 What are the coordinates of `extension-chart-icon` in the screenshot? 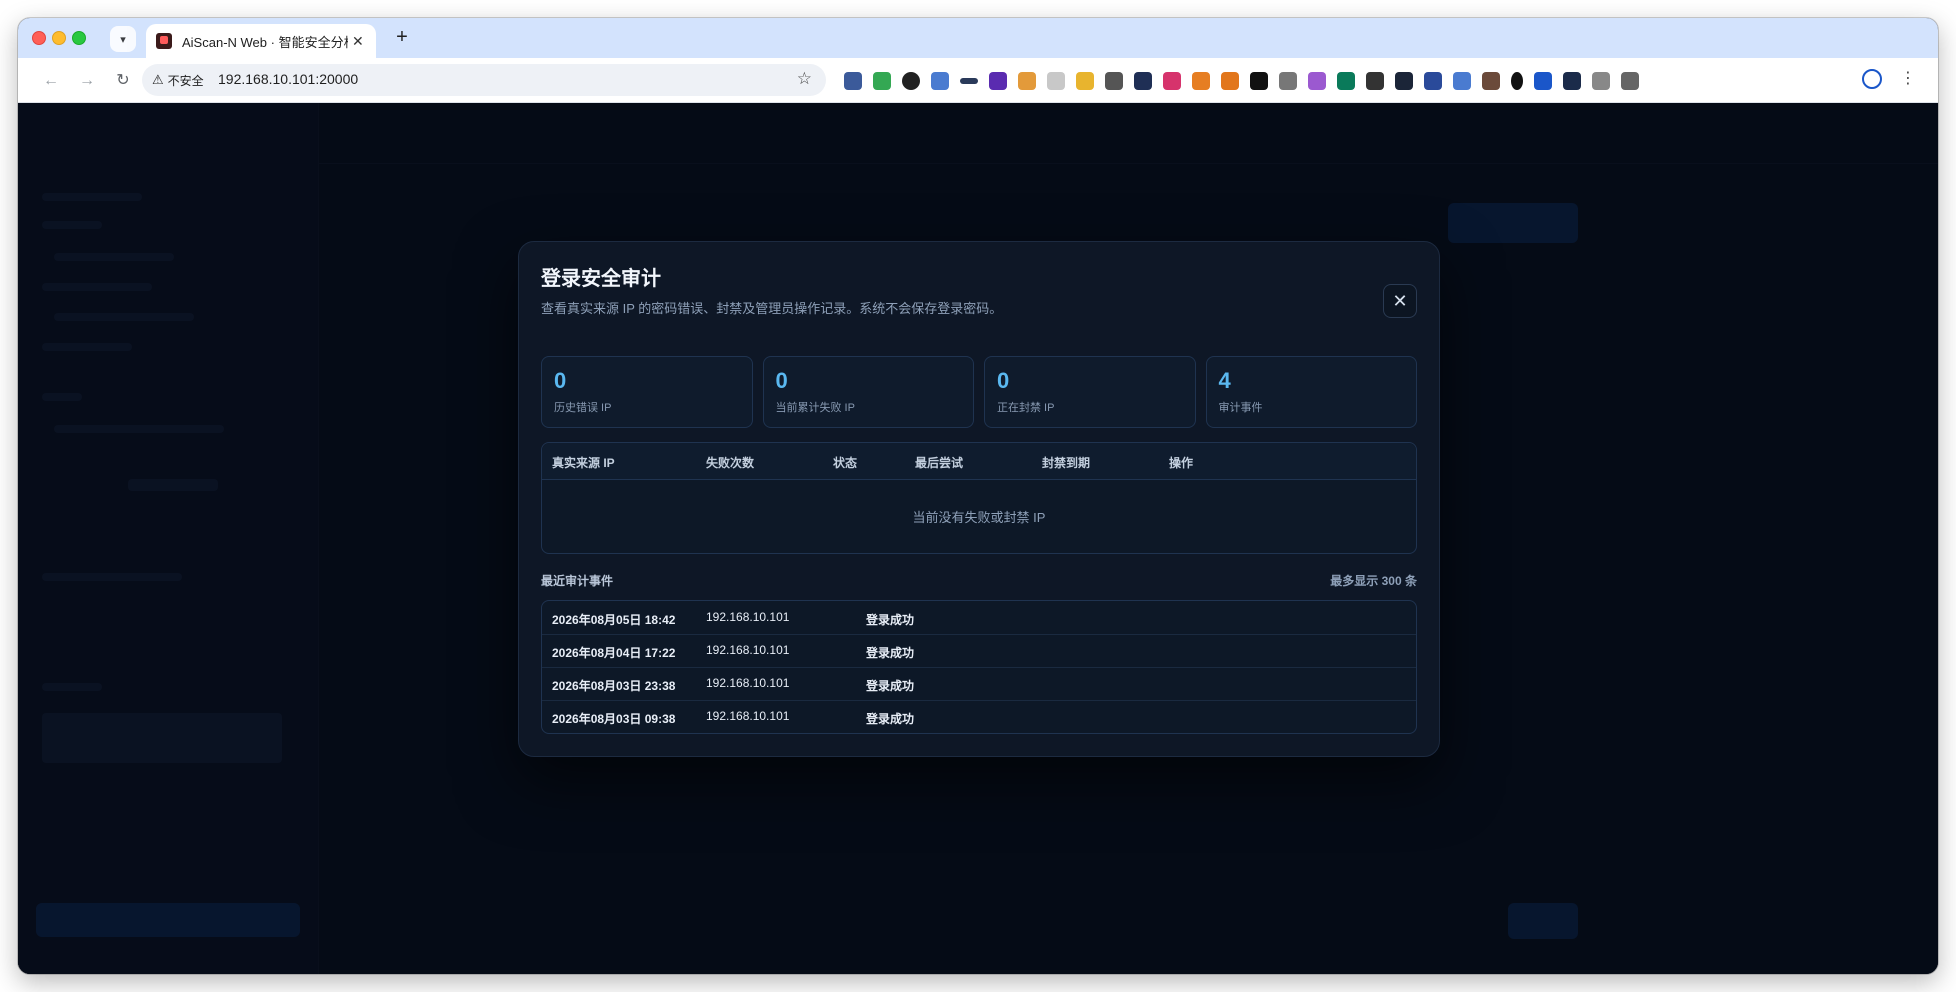 It's located at (1572, 81).